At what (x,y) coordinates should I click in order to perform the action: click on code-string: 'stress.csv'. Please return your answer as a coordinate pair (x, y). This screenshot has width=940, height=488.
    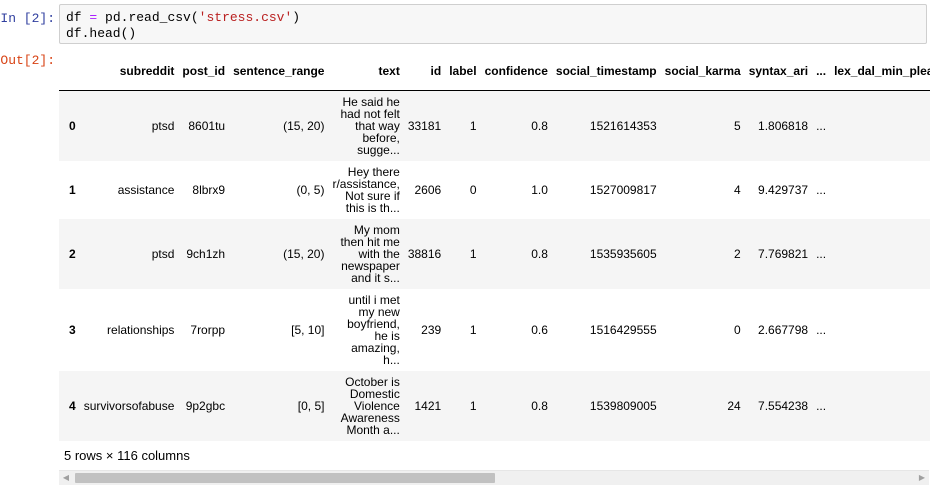
    Looking at the image, I should click on (245, 17).